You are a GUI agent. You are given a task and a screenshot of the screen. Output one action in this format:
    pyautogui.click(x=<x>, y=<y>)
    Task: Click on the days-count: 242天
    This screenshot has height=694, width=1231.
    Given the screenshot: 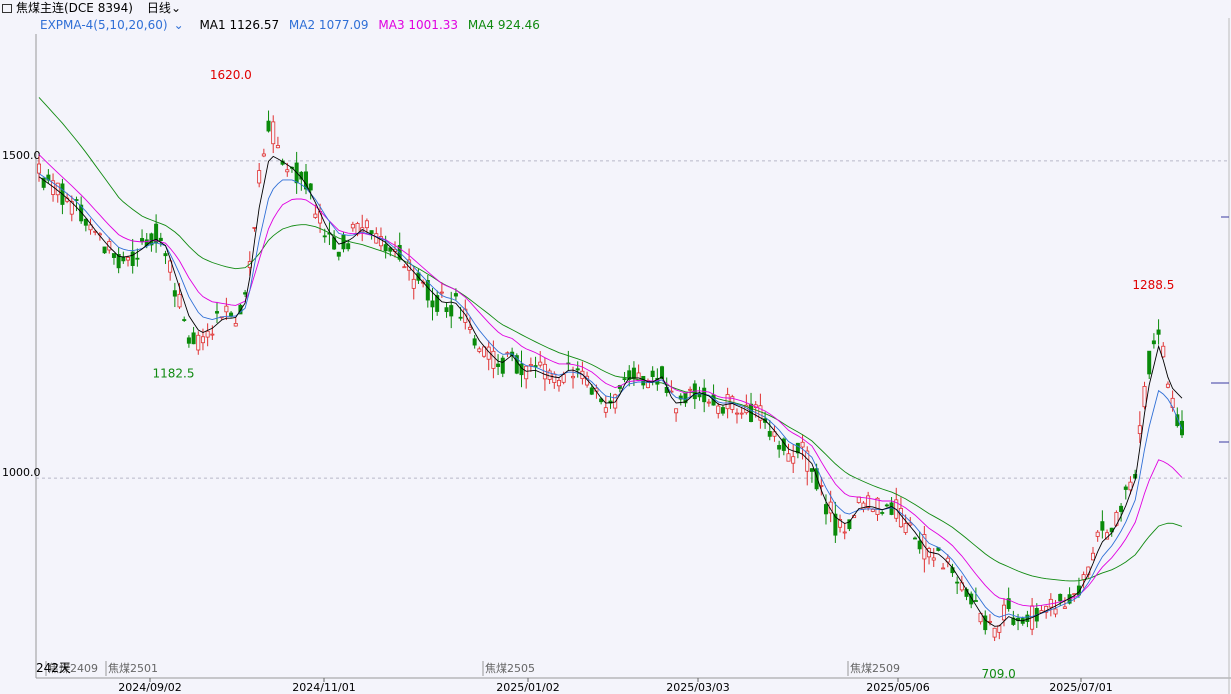 What is the action you would take?
    pyautogui.click(x=53, y=668)
    